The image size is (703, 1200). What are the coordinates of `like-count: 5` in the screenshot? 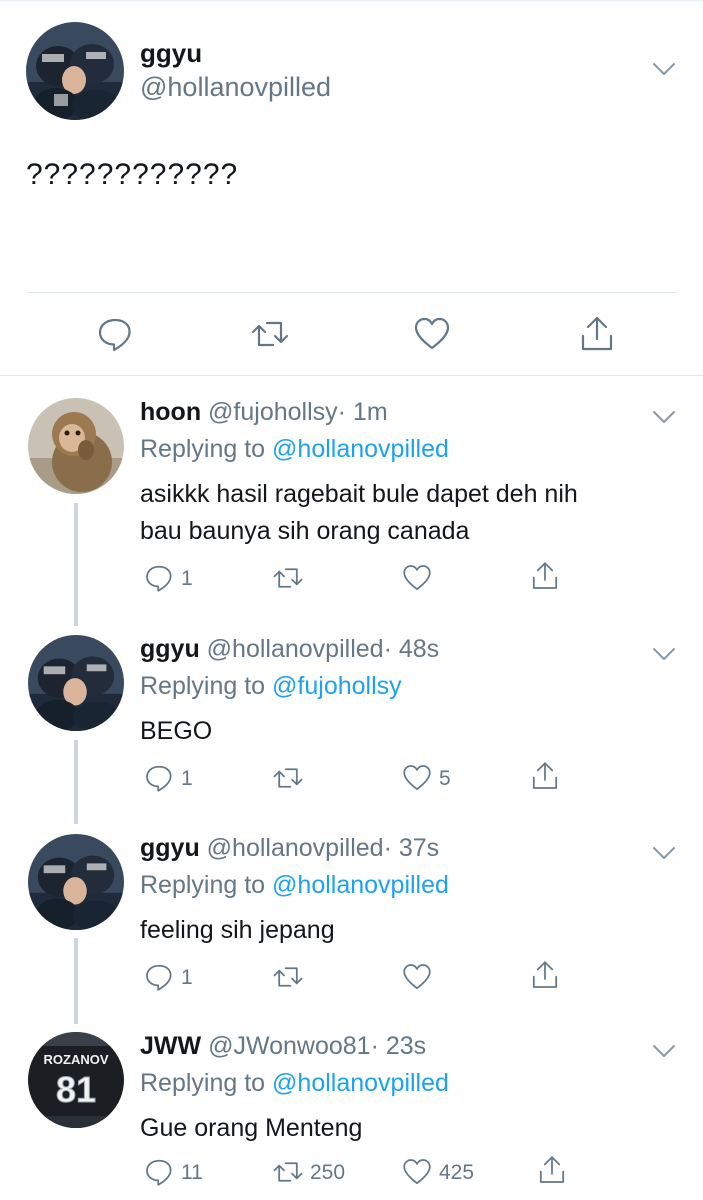 It's located at (445, 778).